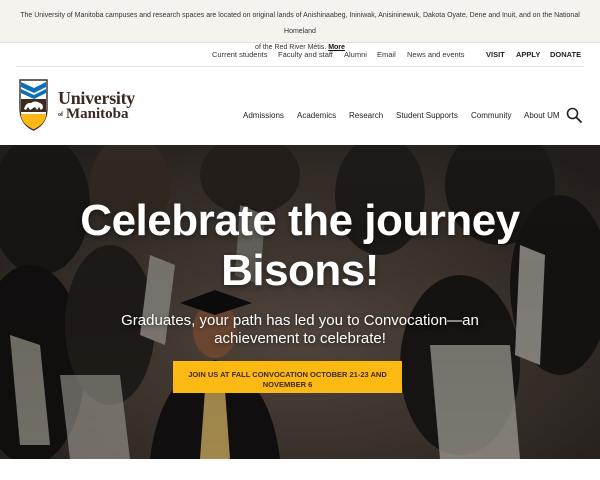 The image size is (600, 480). I want to click on nav-academics: Academics, so click(316, 115).